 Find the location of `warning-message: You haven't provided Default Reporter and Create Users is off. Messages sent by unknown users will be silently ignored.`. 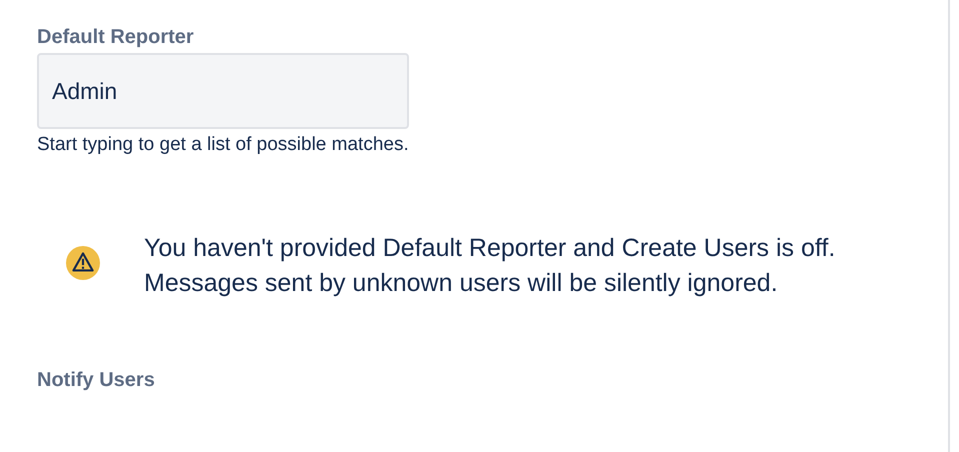

warning-message: You haven't provided Default Reporter and Create Users is off. Messages sent by unknown users will be silently ignored. is located at coordinates (490, 266).